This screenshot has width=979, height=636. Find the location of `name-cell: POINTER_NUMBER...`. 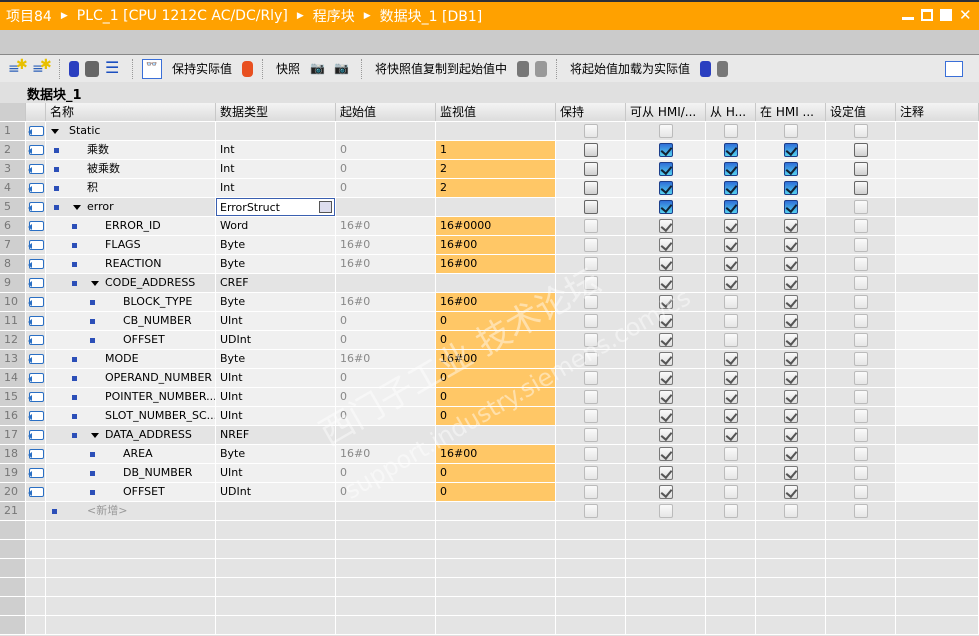

name-cell: POINTER_NUMBER... is located at coordinates (131, 397).